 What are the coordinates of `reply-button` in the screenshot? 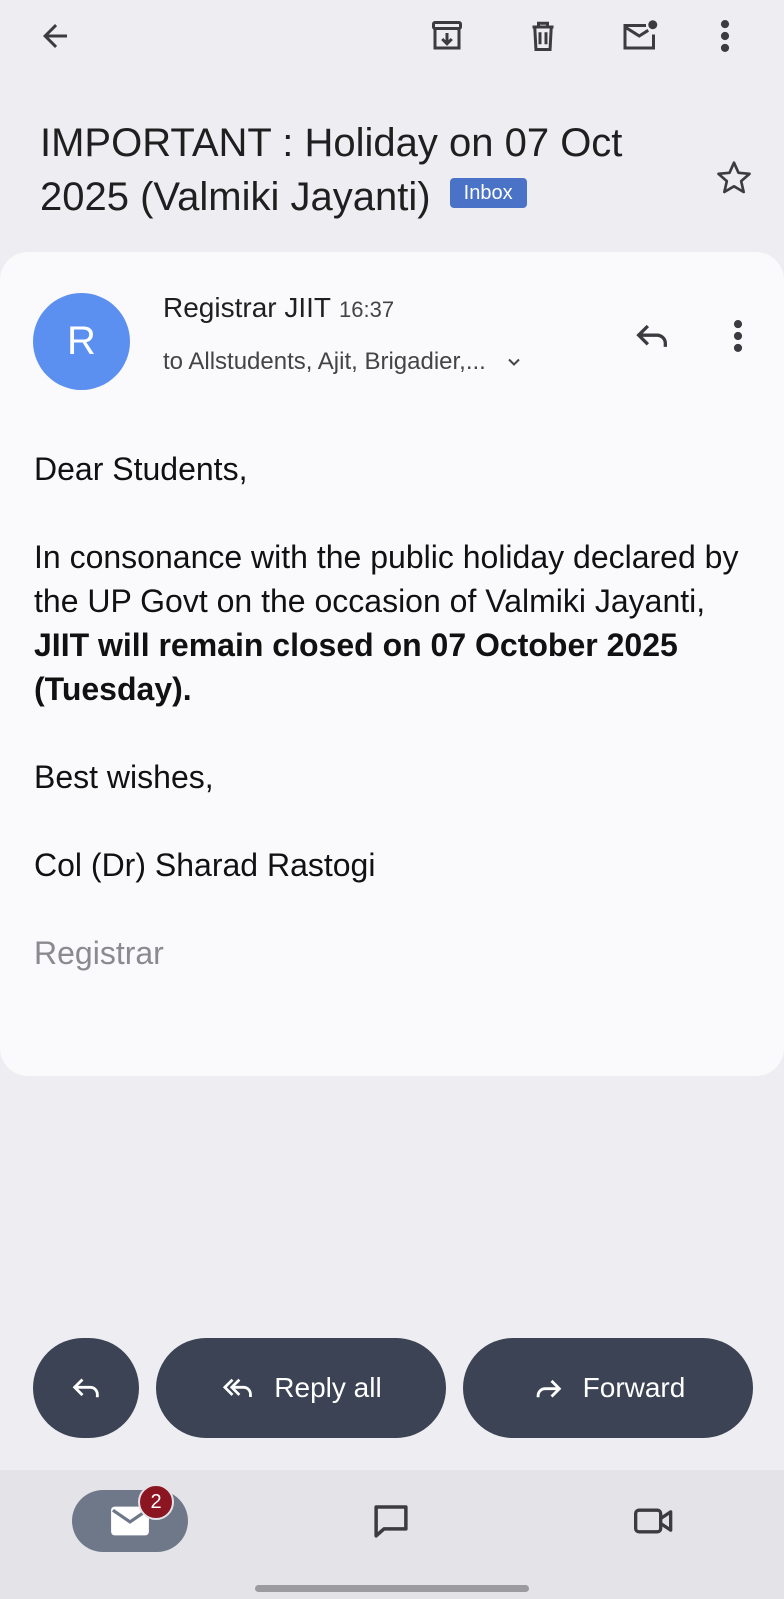 It's located at (86, 1388).